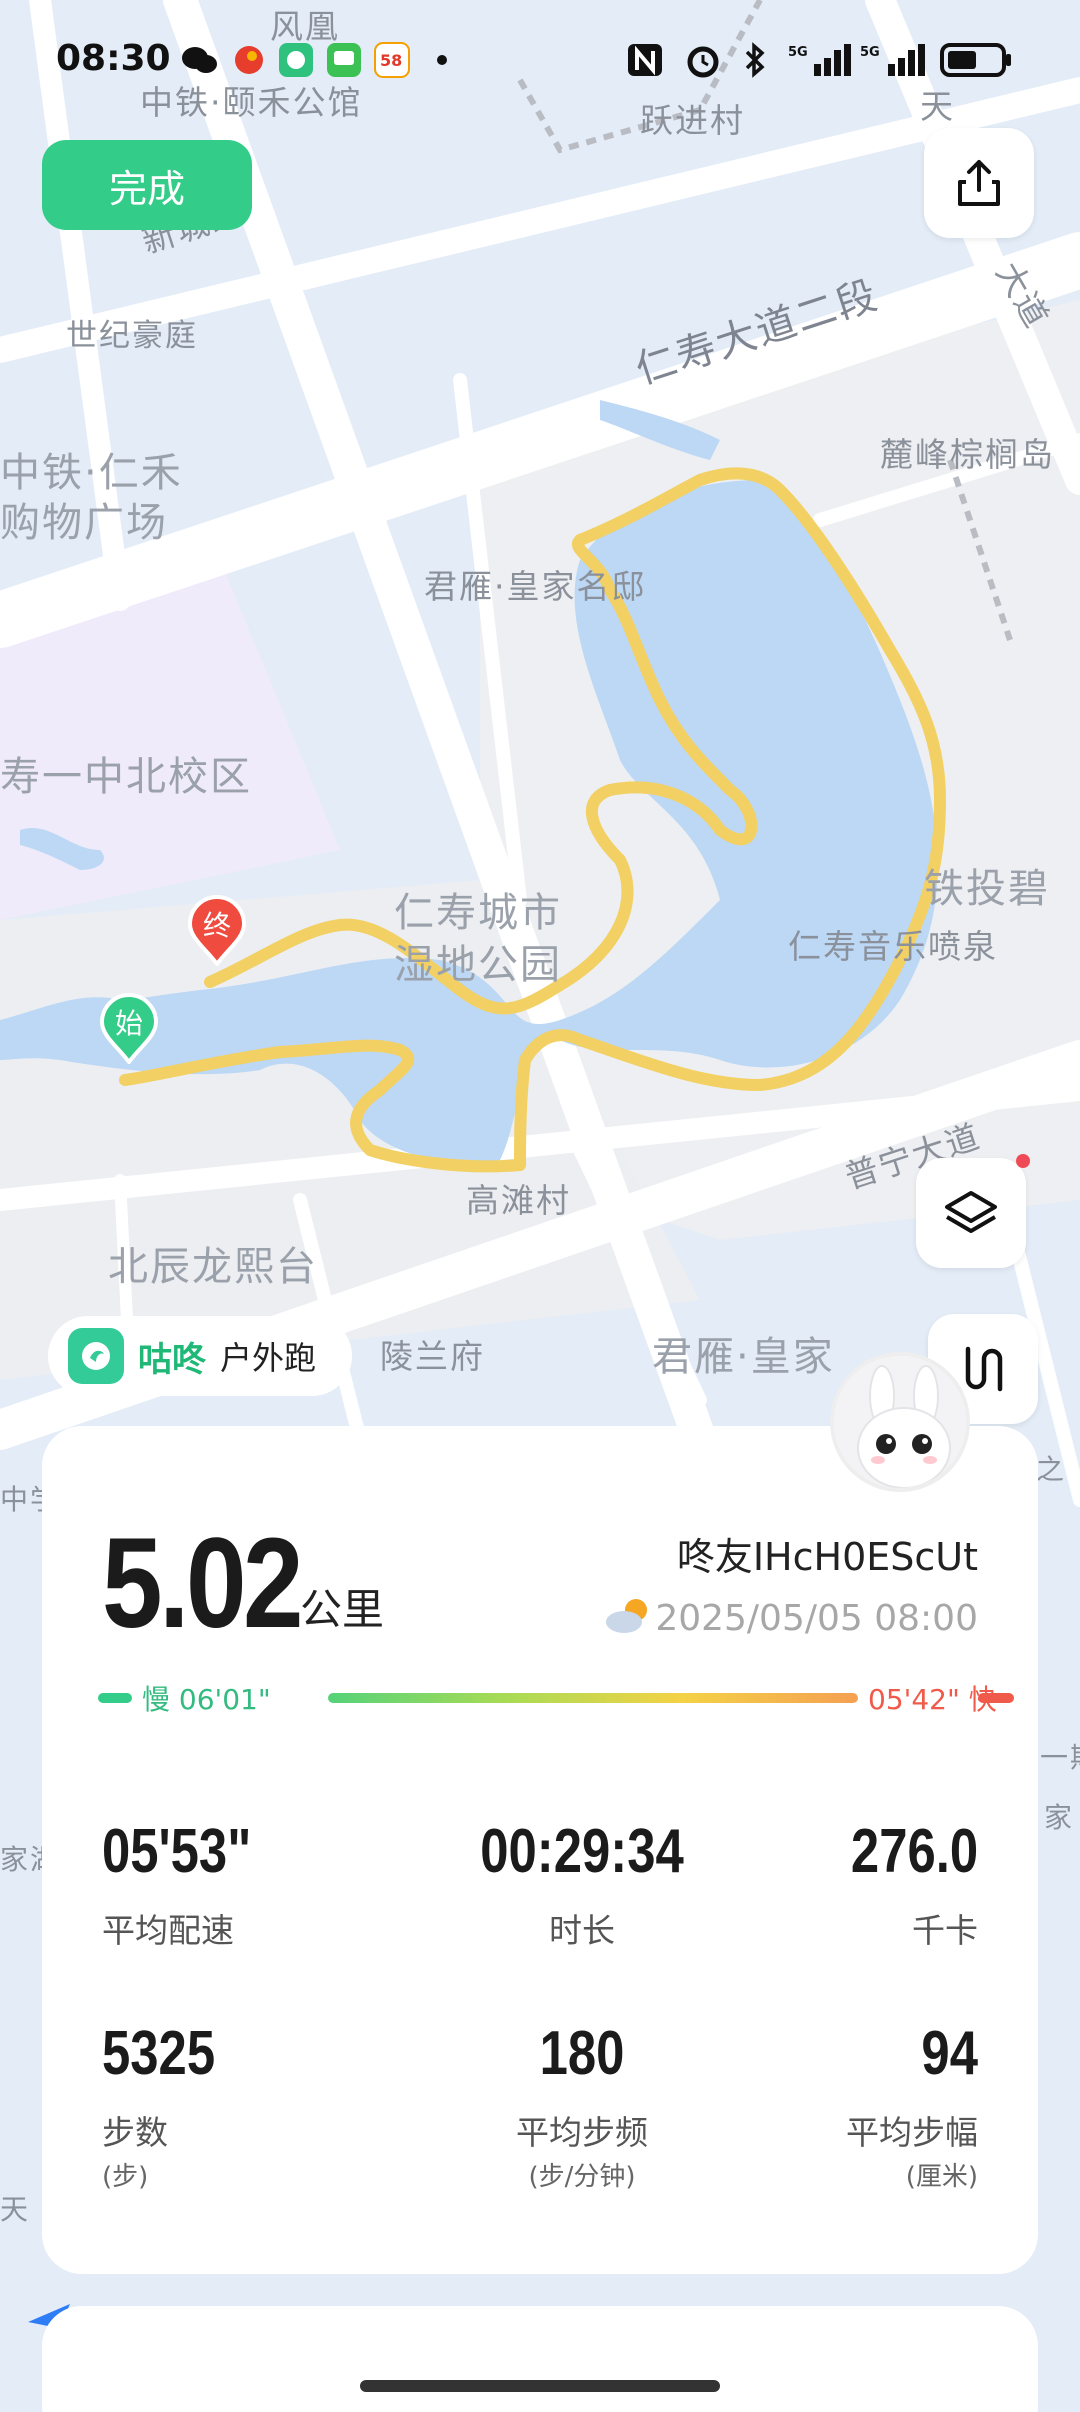  I want to click on steps-label: 步数, so click(135, 2132).